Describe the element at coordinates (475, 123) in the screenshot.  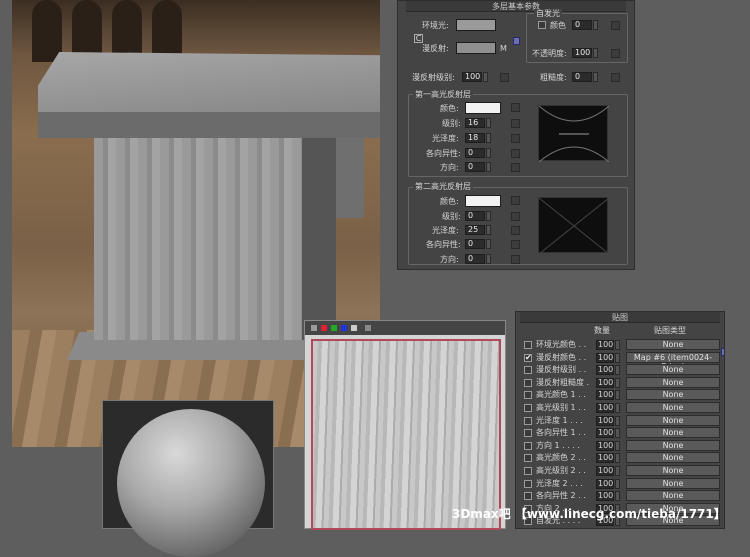
I see `spec1-level-input: 16` at that location.